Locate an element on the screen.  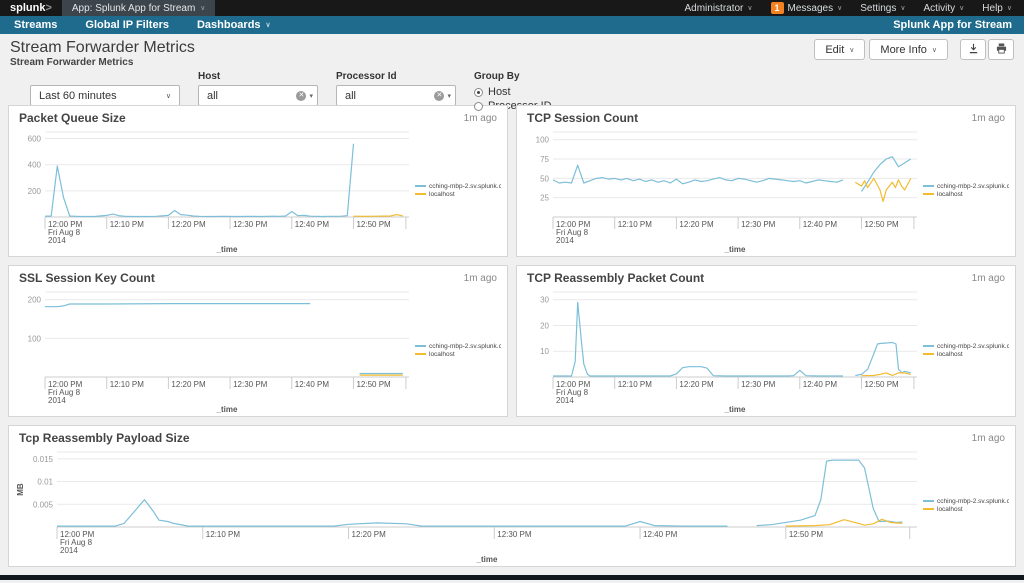
edit-button: Edit ∨ is located at coordinates (840, 49).